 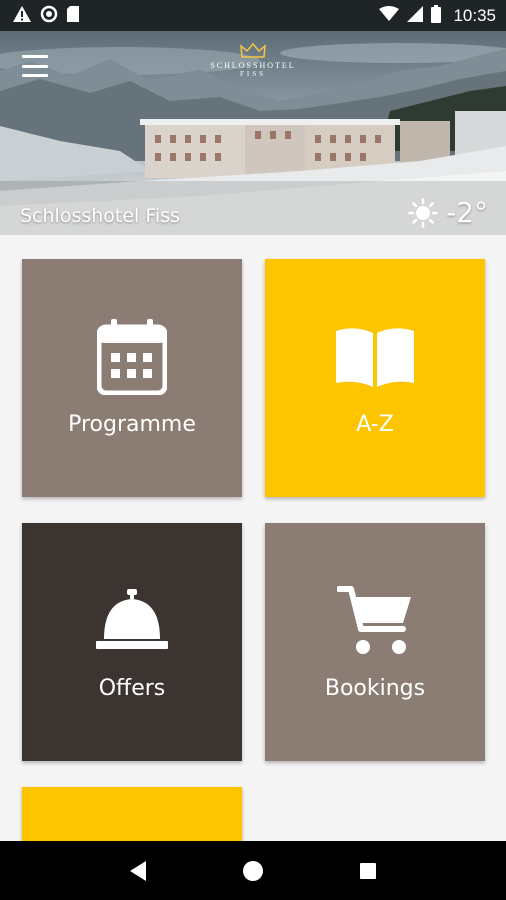 I want to click on home-icon, so click(x=252, y=870).